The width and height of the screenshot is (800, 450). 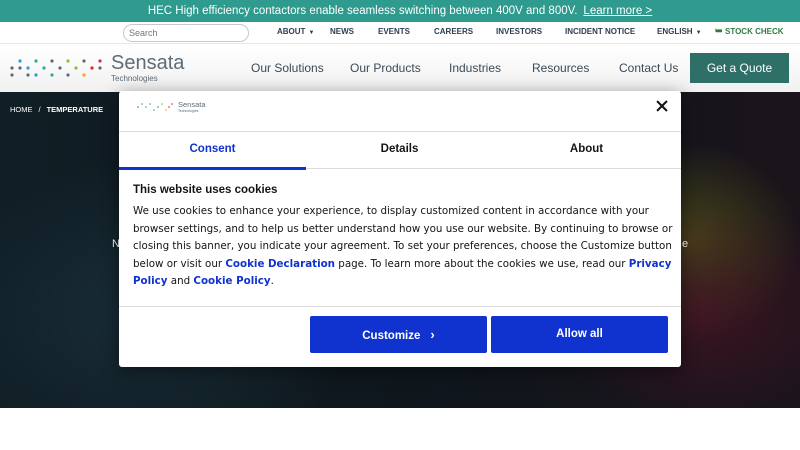 What do you see at coordinates (400, 306) in the screenshot?
I see `modal-divider` at bounding box center [400, 306].